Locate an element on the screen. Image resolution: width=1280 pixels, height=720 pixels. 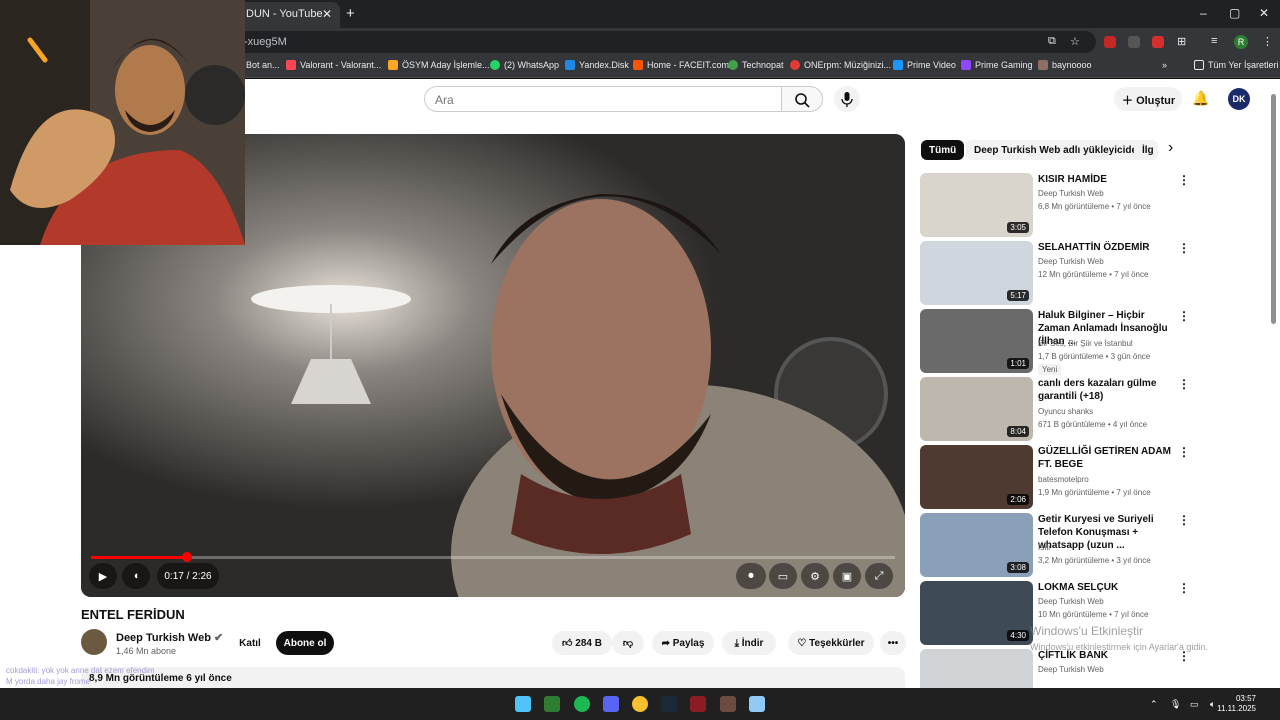
bookmark-item: Home - FACEIT.com is located at coordinates (681, 65).